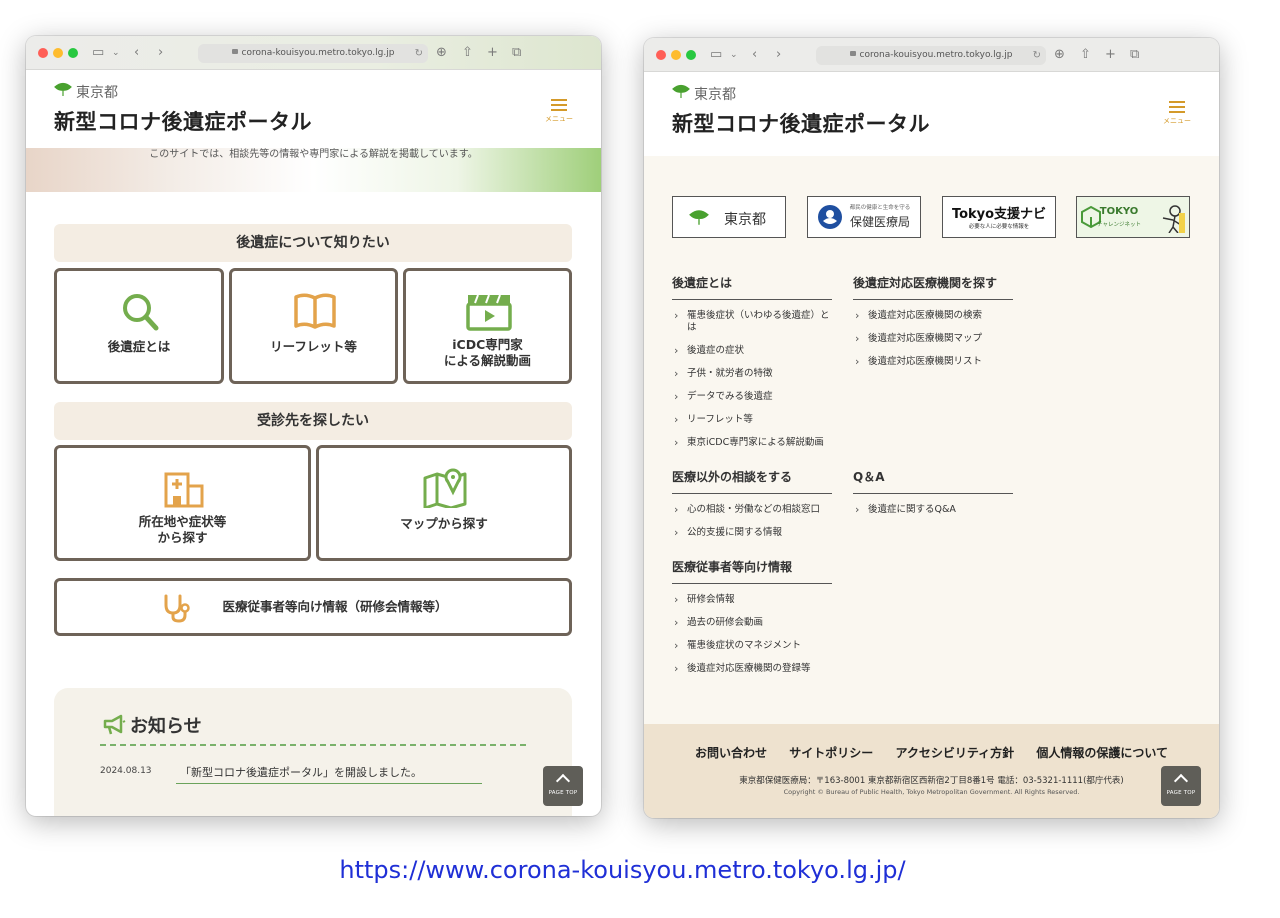 The width and height of the screenshot is (1280, 918). What do you see at coordinates (752, 646) in the screenshot?
I see `sitemap-link: 罹患後症状のマネジメント` at bounding box center [752, 646].